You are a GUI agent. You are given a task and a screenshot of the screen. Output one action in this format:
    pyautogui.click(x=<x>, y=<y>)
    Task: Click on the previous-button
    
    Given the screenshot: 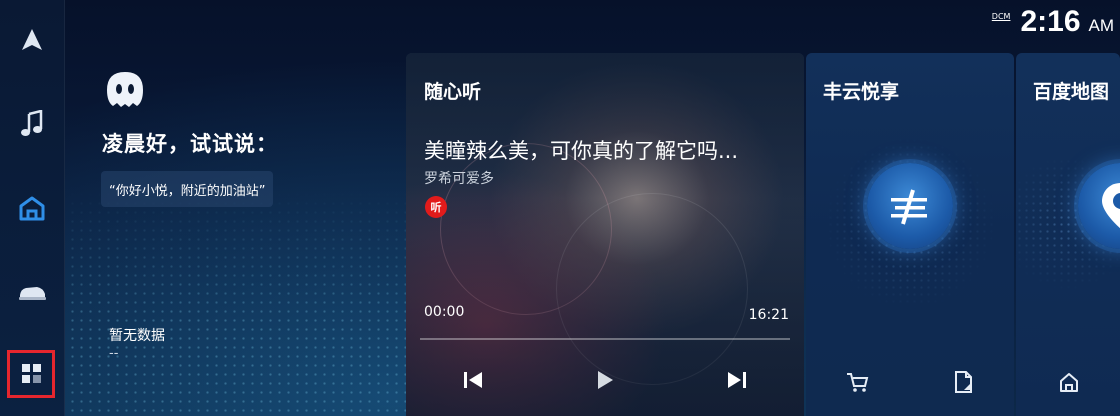 What is the action you would take?
    pyautogui.click(x=473, y=380)
    